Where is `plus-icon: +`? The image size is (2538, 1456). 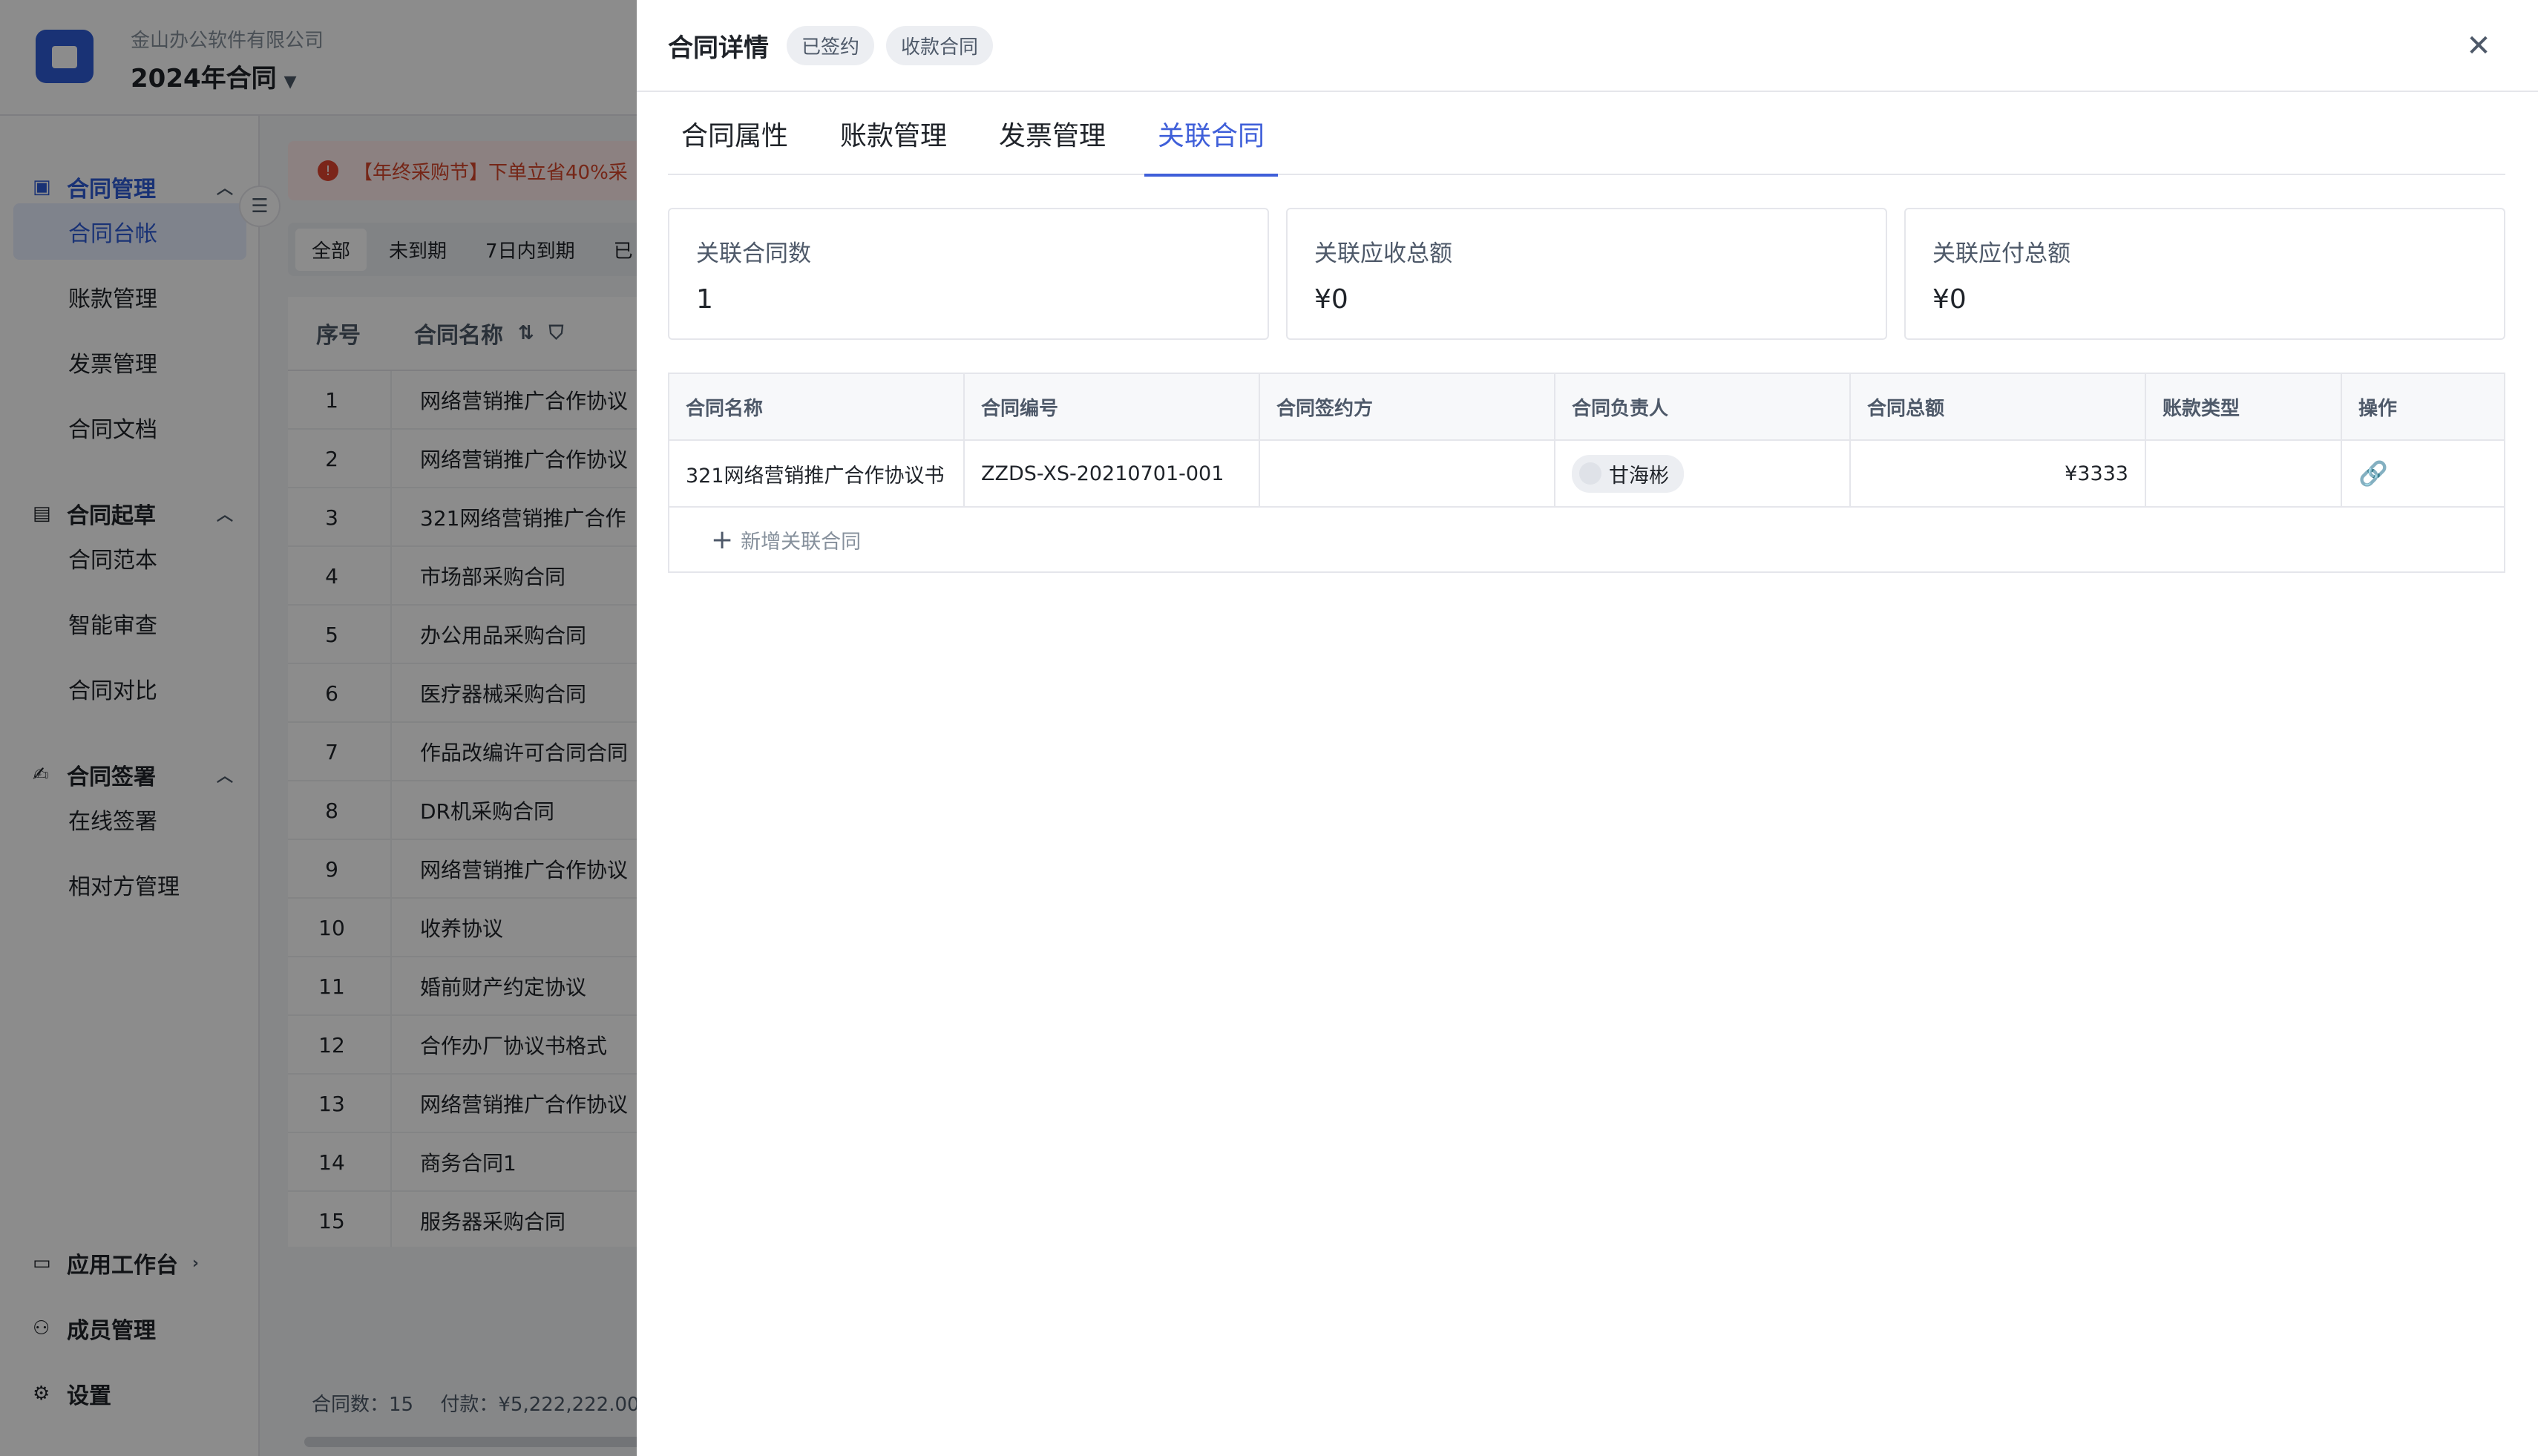
plus-icon: + is located at coordinates (722, 539).